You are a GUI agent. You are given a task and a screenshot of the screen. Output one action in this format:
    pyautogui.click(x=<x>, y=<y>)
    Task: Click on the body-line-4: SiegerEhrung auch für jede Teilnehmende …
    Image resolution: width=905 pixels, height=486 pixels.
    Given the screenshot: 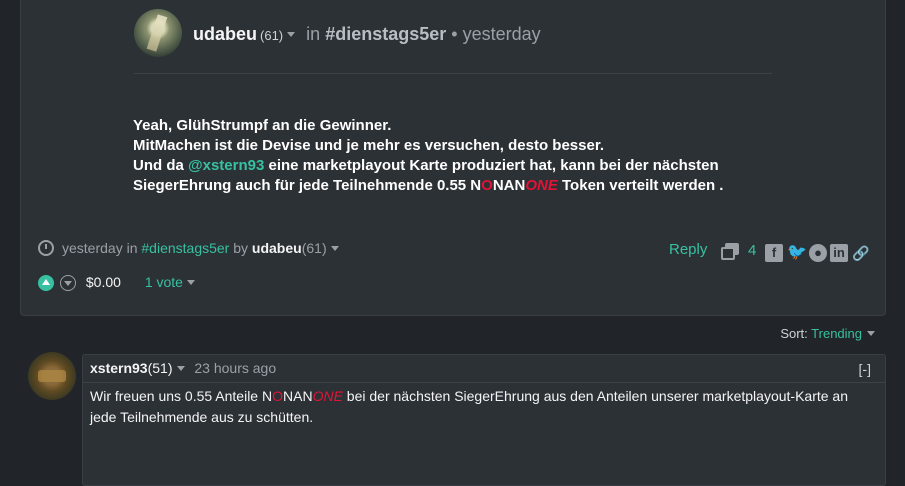 What is the action you would take?
    pyautogui.click(x=428, y=186)
    